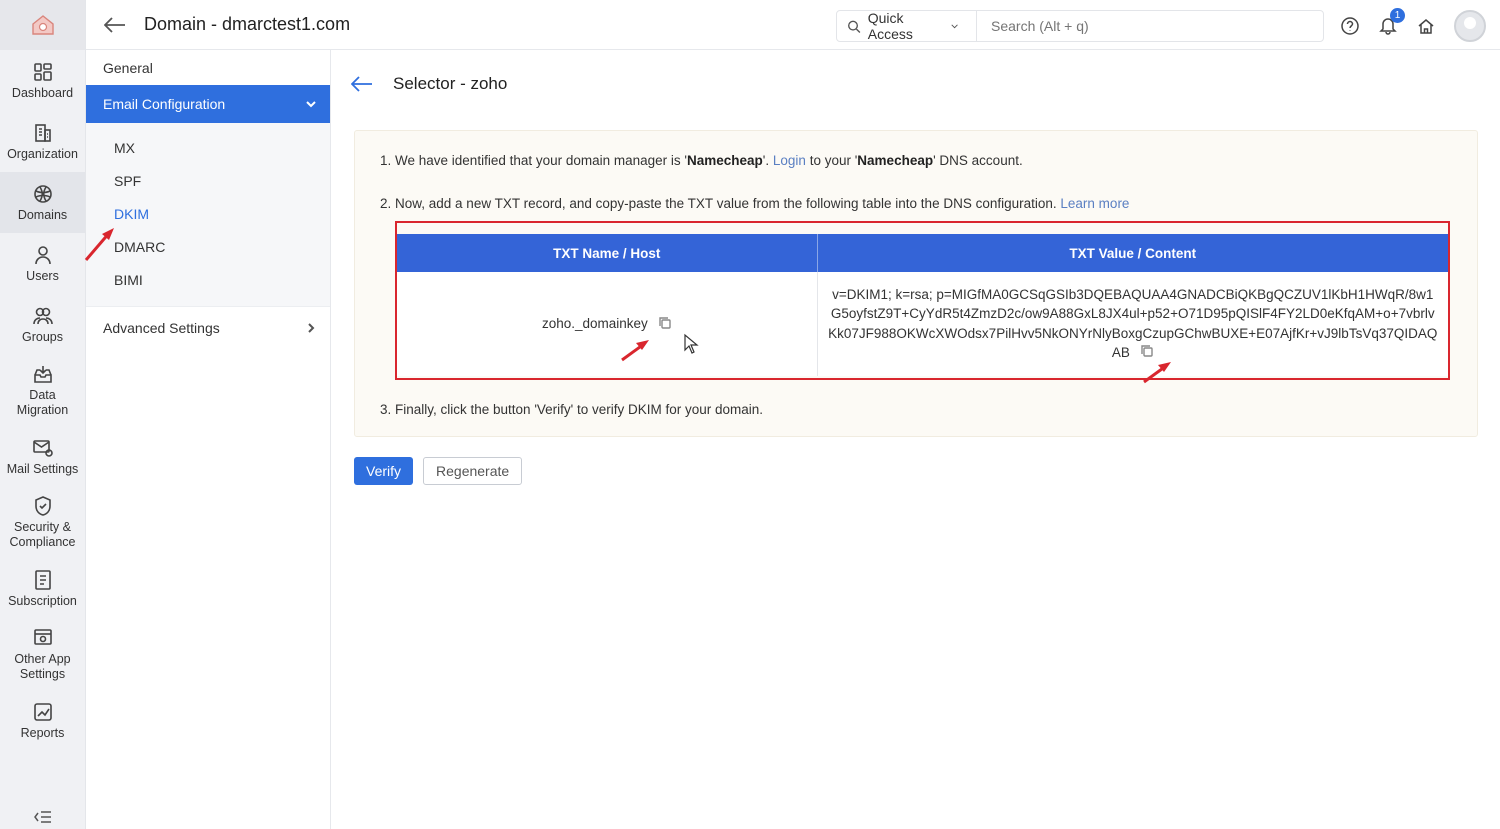  What do you see at coordinates (793, 25) in the screenshot?
I see `top-bar: Domain - dmarctest1.com Quick Access 1` at bounding box center [793, 25].